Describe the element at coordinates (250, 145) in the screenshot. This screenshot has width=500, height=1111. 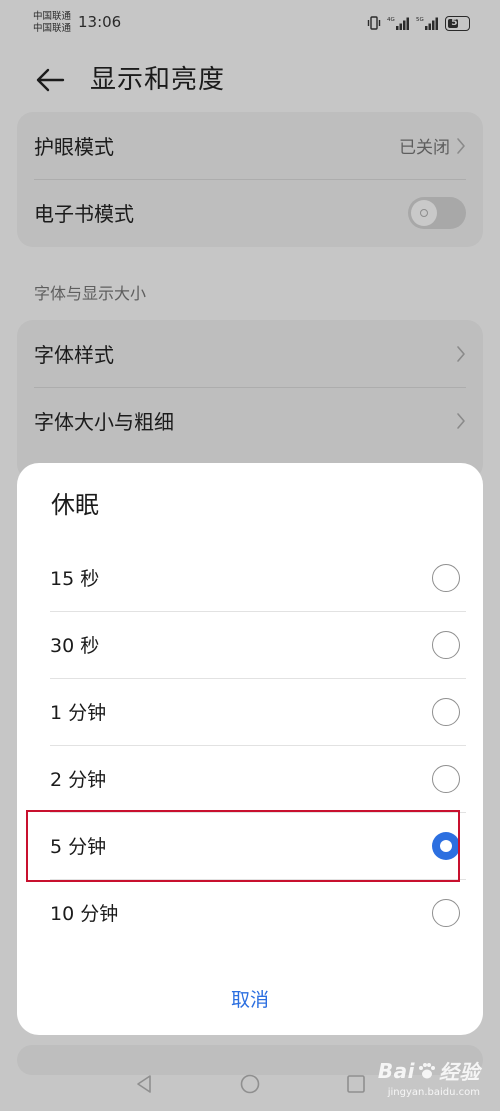
I see `eye-comfort-row: 护眼模式 已关闭` at that location.